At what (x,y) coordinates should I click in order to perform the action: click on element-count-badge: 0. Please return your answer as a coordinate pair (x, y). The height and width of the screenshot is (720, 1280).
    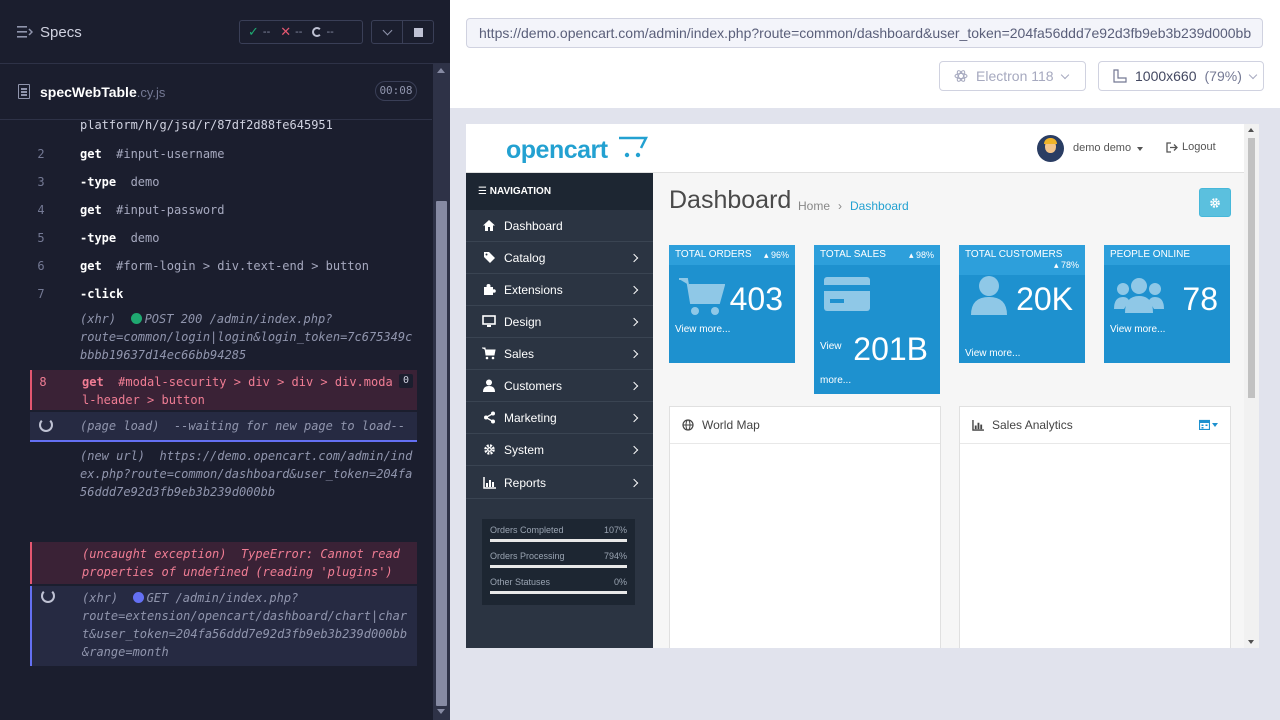
    Looking at the image, I should click on (406, 381).